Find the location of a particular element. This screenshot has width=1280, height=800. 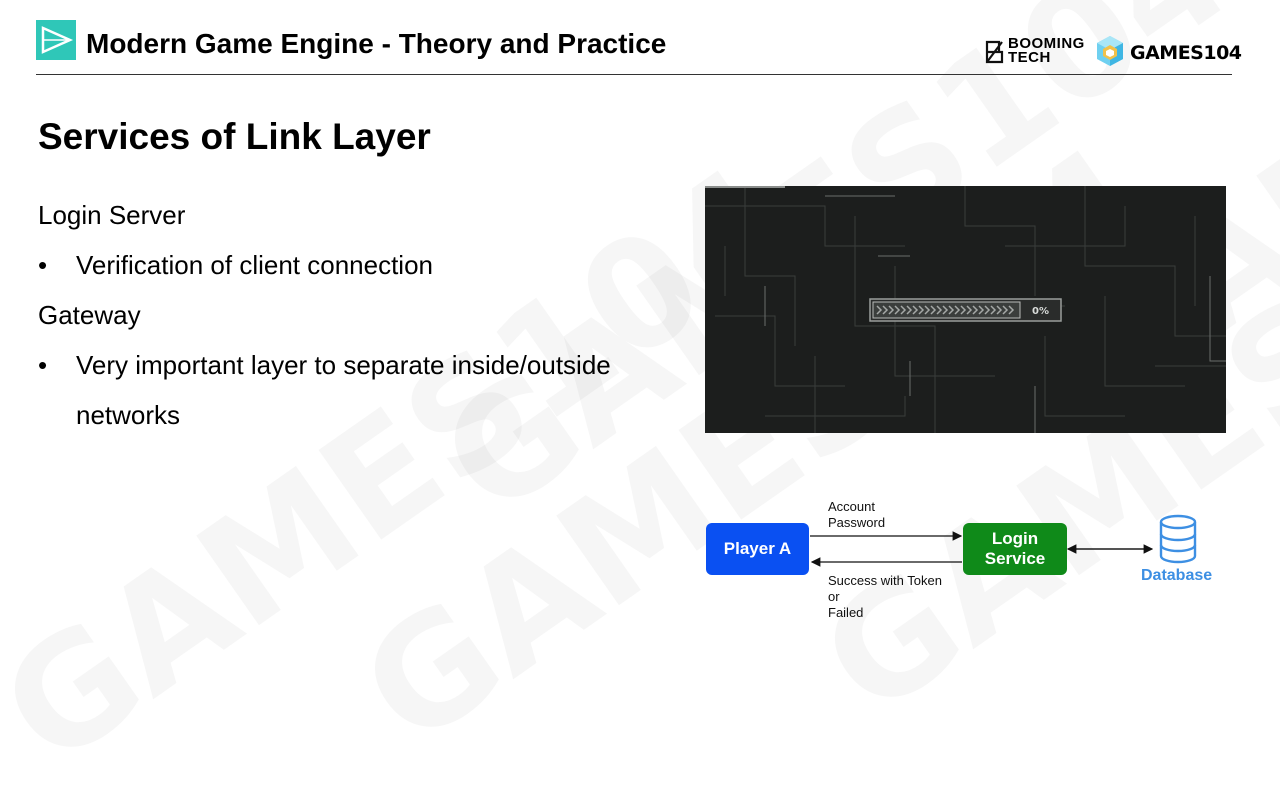

database-label: Database is located at coordinates (1177, 575).